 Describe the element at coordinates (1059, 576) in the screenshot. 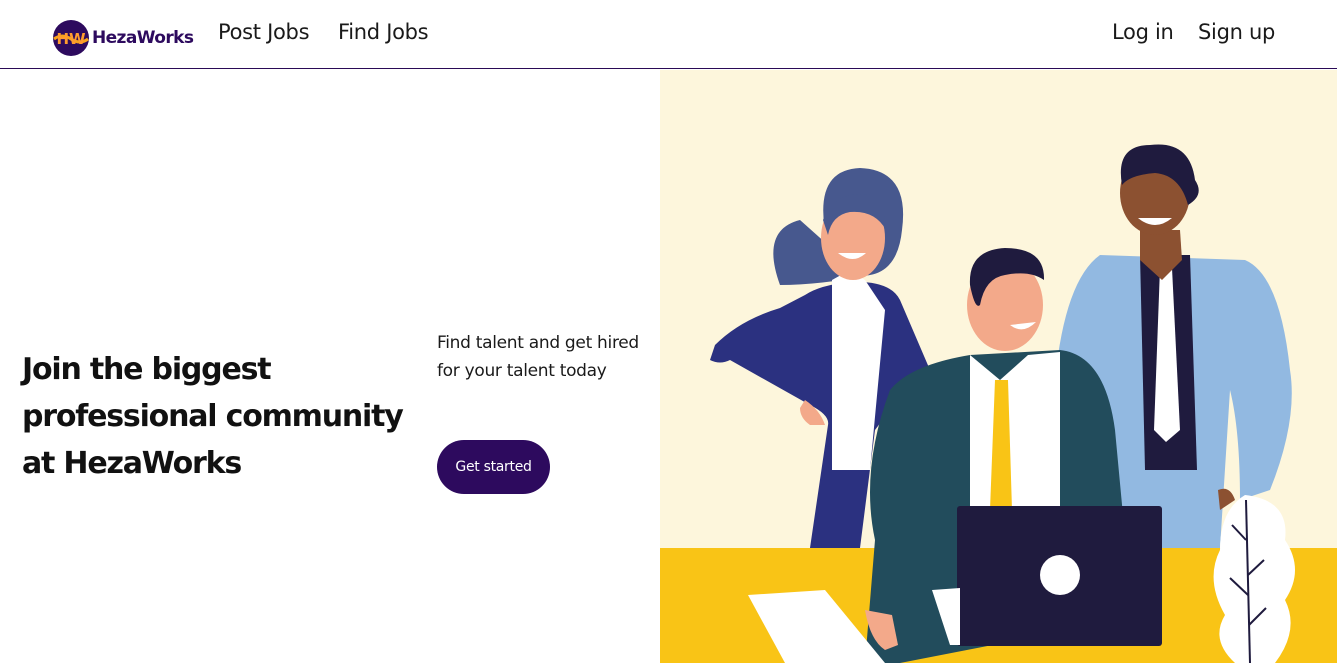

I see `laptop-icon` at that location.